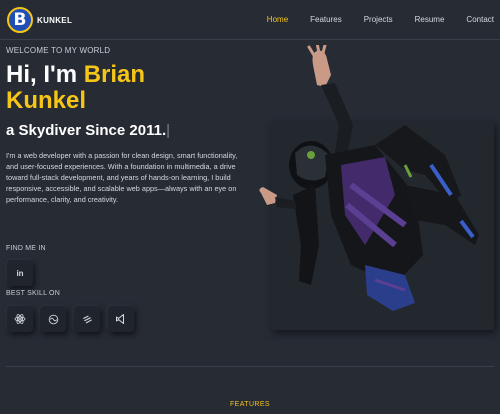  I want to click on linkedin-button: in, so click(20, 273).